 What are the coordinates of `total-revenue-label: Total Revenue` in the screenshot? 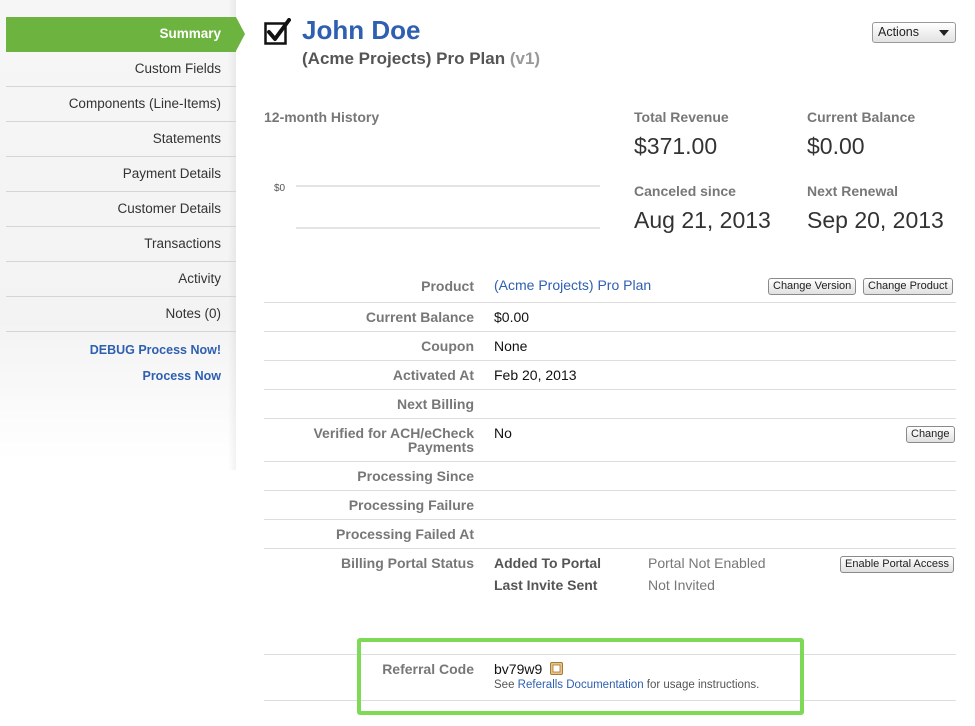 It's located at (681, 117).